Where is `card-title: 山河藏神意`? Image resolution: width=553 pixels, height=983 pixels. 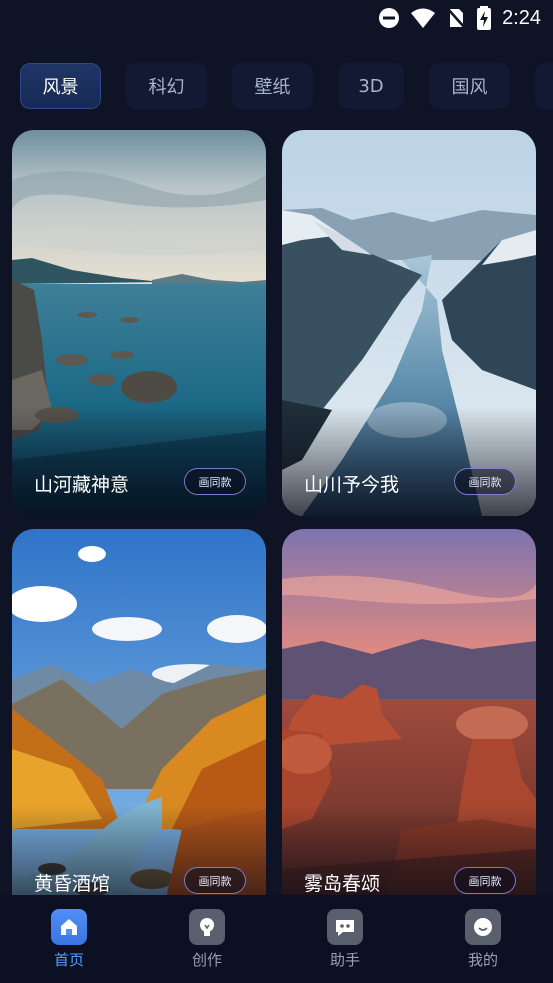
card-title: 山河藏神意 is located at coordinates (82, 485).